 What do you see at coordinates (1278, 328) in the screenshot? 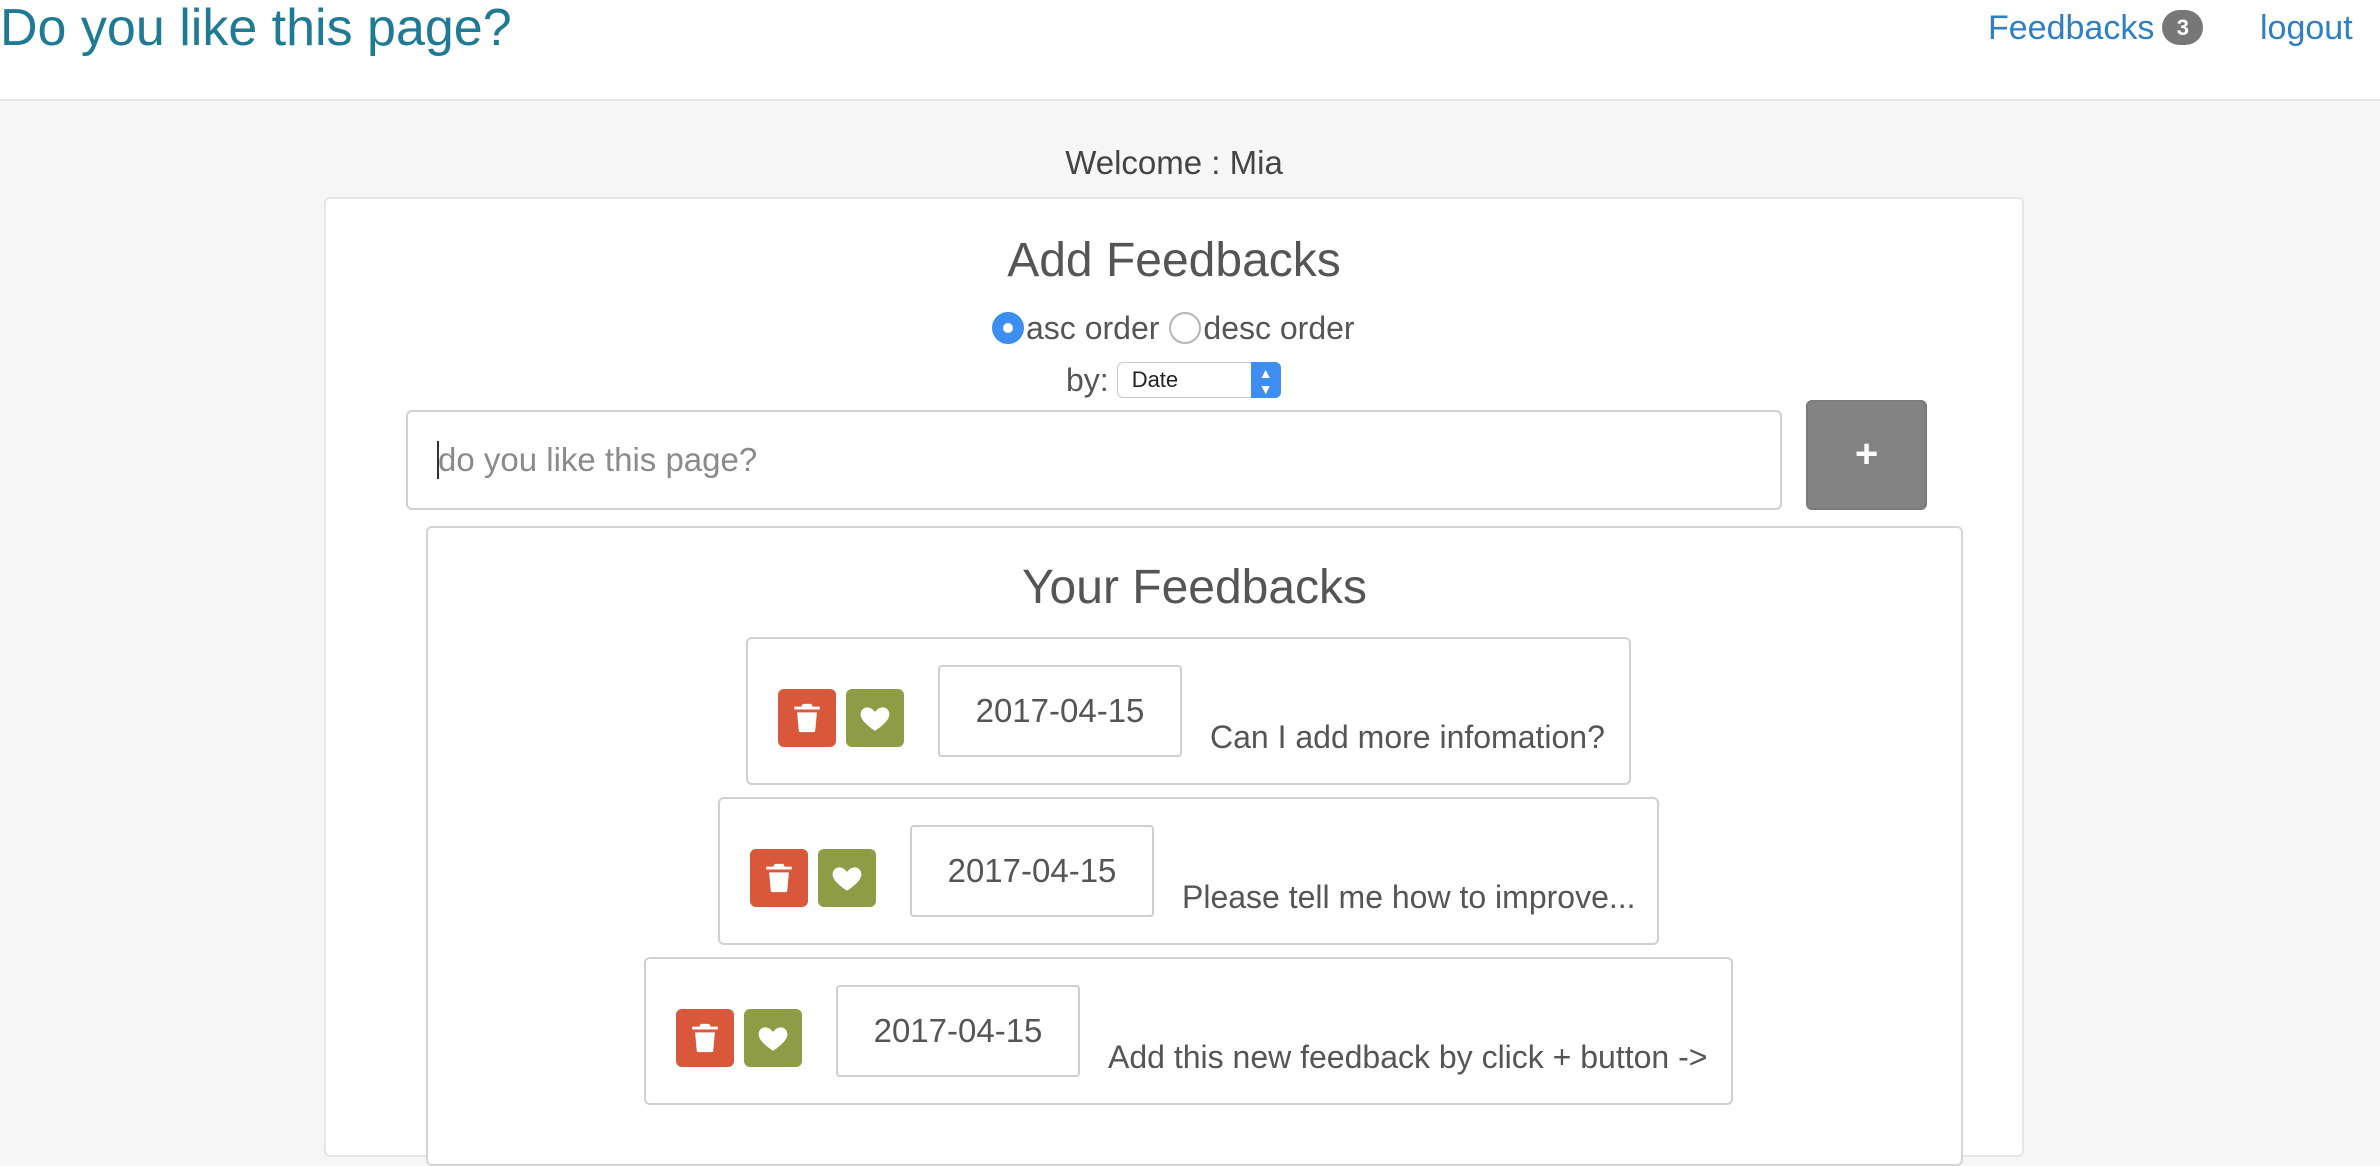
I see `desc-order-label: desc order` at bounding box center [1278, 328].